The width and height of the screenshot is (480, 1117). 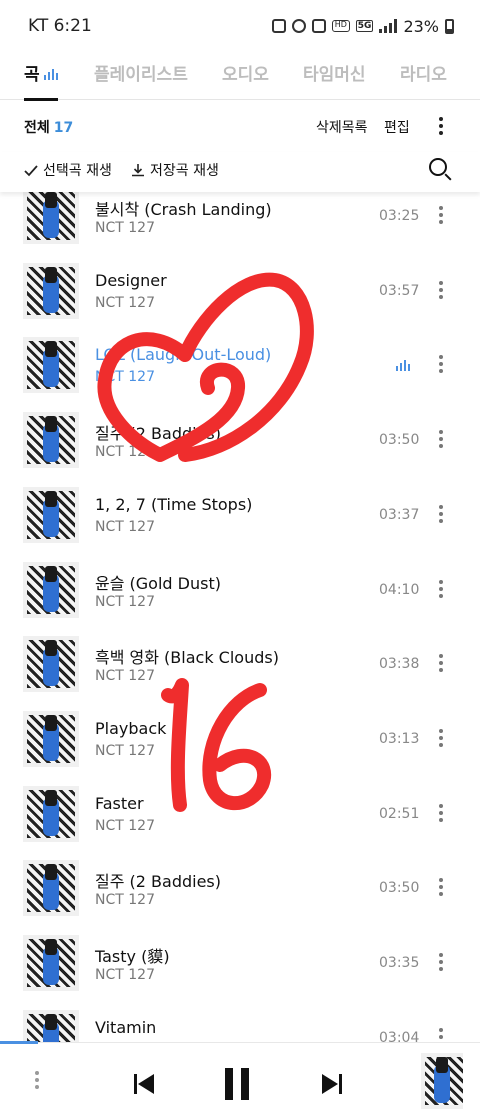 I want to click on status-bar: KT 6:21 HD 5G 23%, so click(x=240, y=26).